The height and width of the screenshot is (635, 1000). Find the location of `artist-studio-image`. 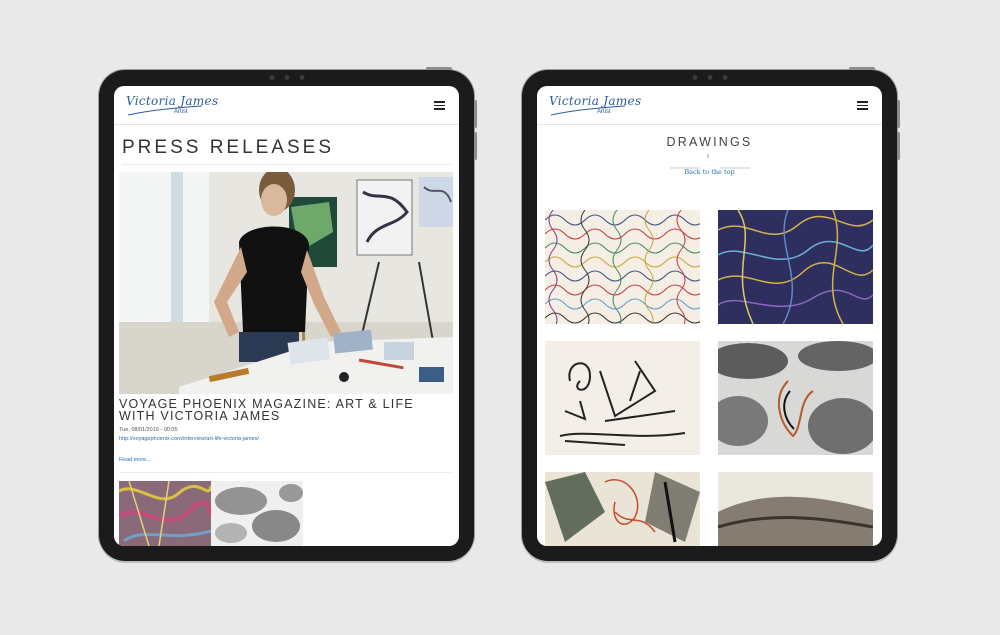

artist-studio-image is located at coordinates (286, 283).